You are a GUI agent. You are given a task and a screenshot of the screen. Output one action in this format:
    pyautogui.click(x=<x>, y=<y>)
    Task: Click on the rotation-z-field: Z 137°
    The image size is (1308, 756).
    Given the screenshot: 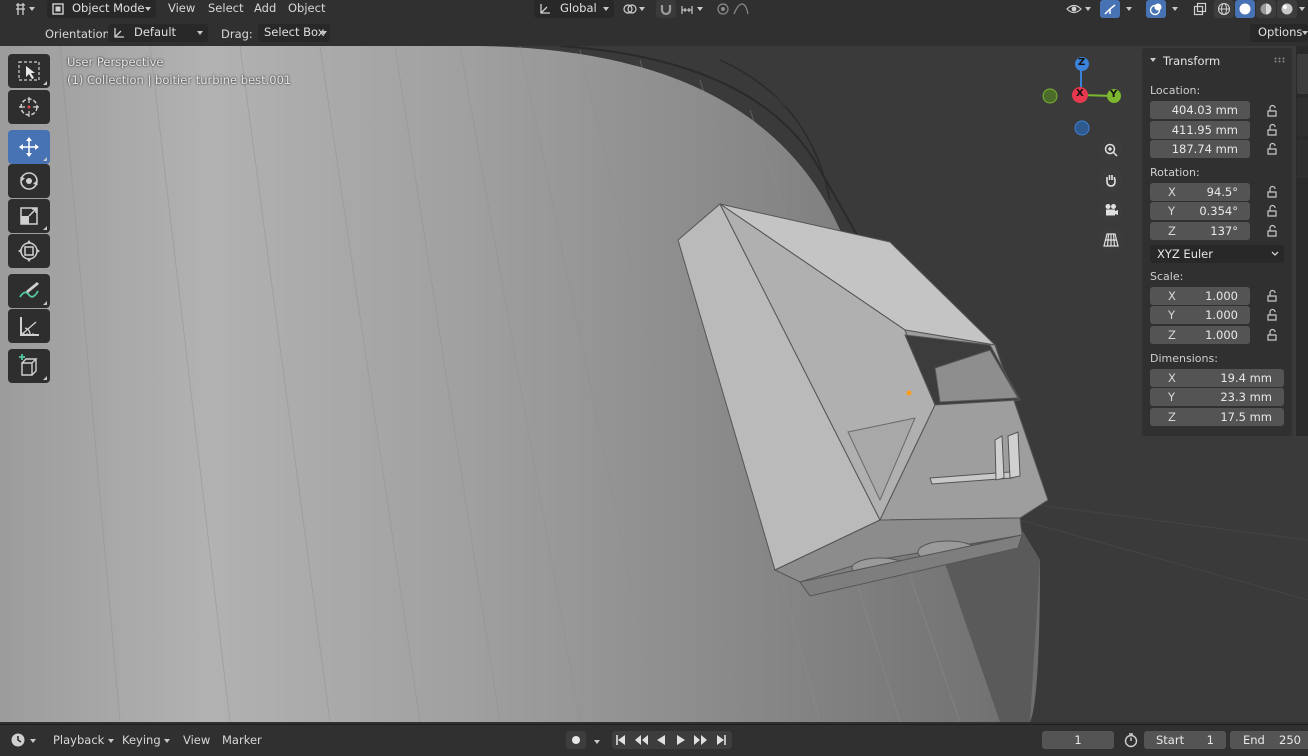 What is the action you would take?
    pyautogui.click(x=1200, y=231)
    